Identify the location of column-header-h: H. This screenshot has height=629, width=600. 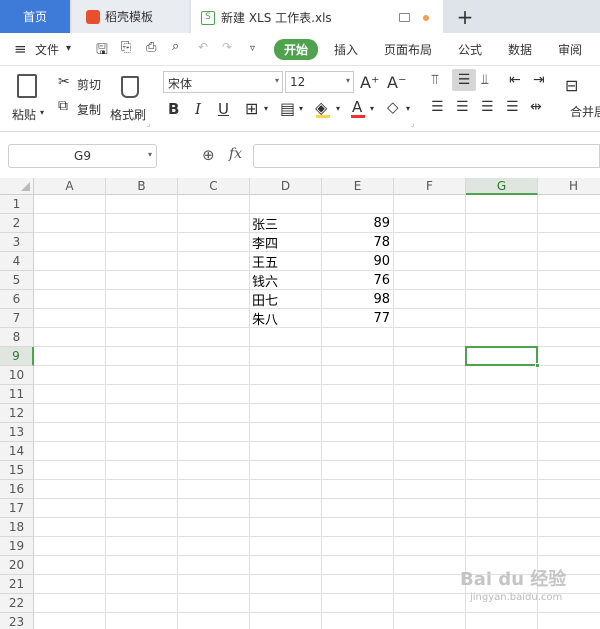
(569, 186).